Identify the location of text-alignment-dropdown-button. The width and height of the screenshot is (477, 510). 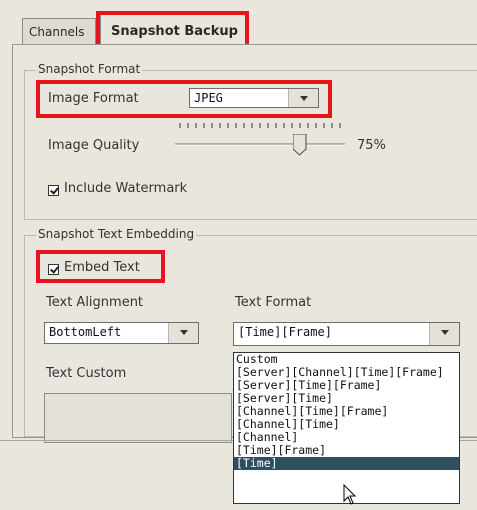
(183, 333).